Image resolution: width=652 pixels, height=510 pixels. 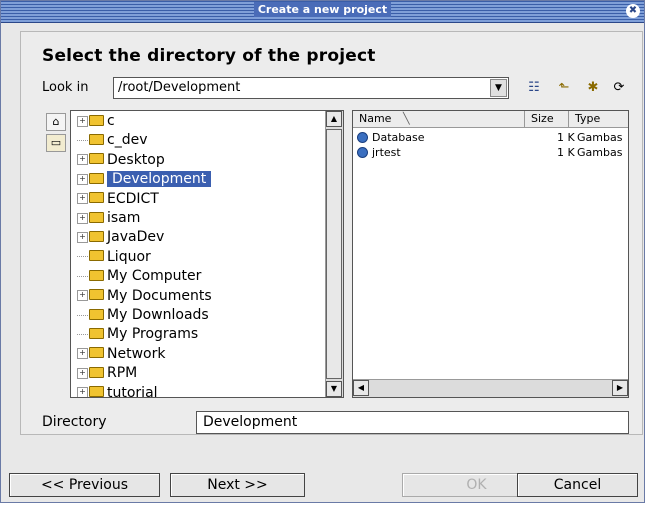 What do you see at coordinates (158, 315) in the screenshot?
I see `tree-item-label: My Downloads` at bounding box center [158, 315].